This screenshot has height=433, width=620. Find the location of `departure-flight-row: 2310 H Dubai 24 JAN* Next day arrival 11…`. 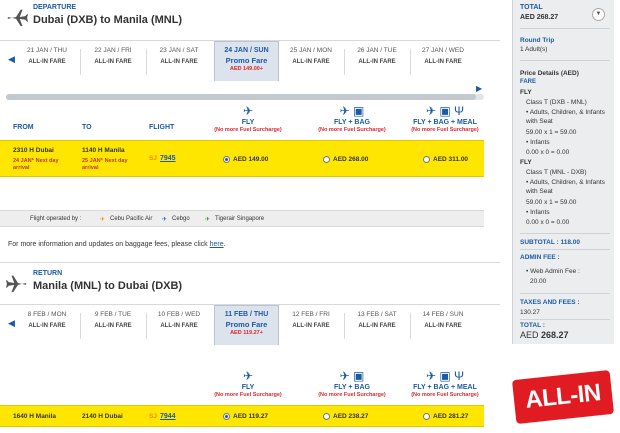

departure-flight-row: 2310 H Dubai 24 JAN* Next day arrival 11… is located at coordinates (242, 158).